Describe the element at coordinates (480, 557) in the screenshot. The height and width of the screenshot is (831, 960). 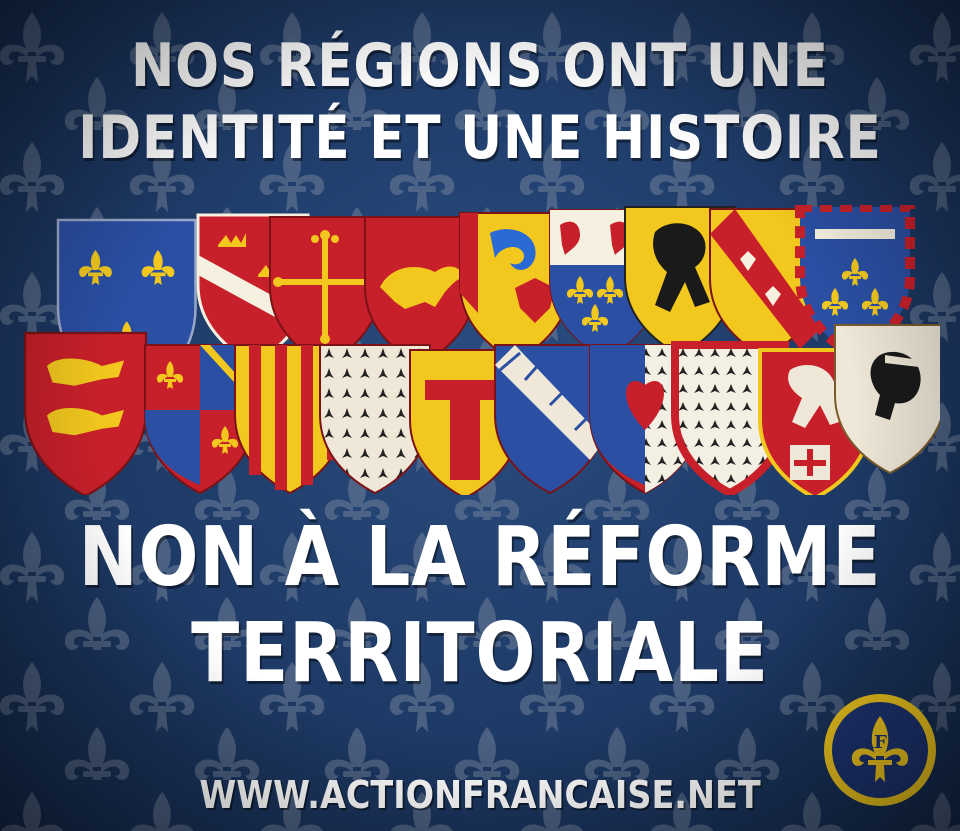
I see `headline-bottom-line1: NON À LA RÉFORME` at that location.